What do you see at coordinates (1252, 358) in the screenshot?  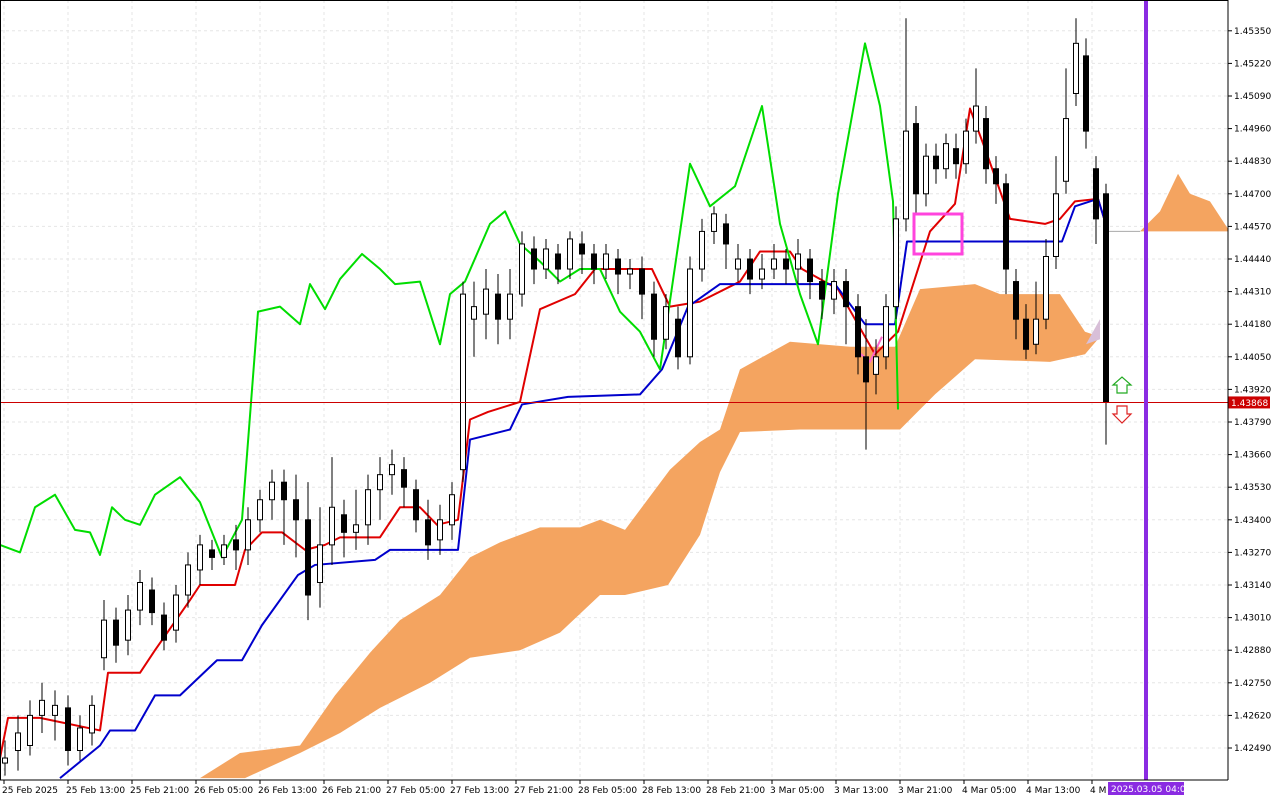 I see `y-tick-label: 1.44050` at bounding box center [1252, 358].